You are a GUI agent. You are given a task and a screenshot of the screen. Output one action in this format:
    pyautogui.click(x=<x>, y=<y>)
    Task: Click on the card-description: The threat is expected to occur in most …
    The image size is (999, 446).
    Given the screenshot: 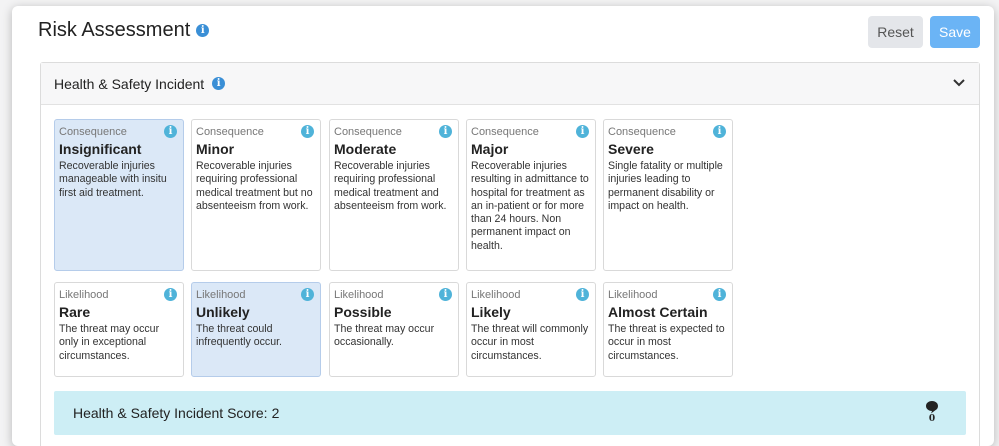 What is the action you would take?
    pyautogui.click(x=666, y=342)
    